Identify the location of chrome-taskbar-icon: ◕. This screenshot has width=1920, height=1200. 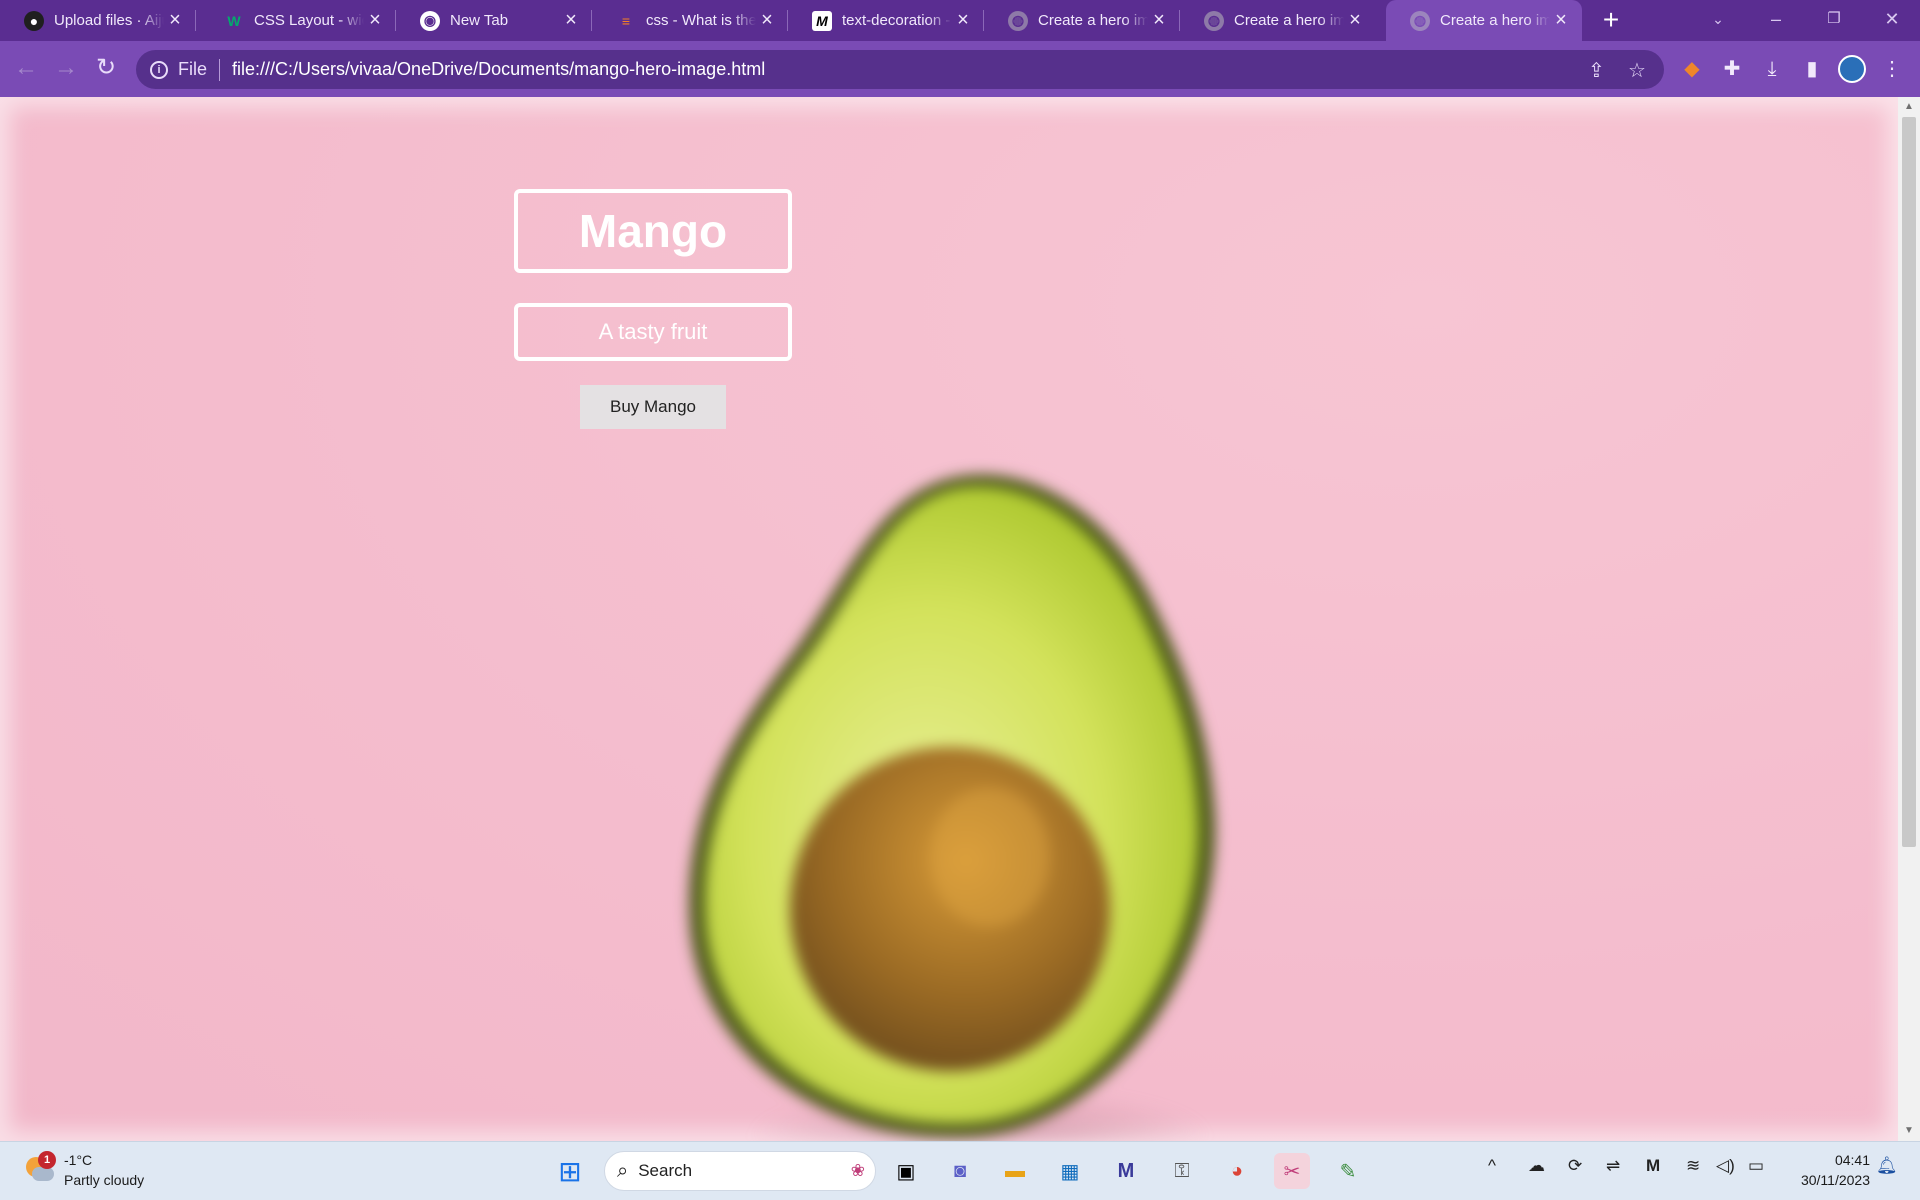
(1237, 1171).